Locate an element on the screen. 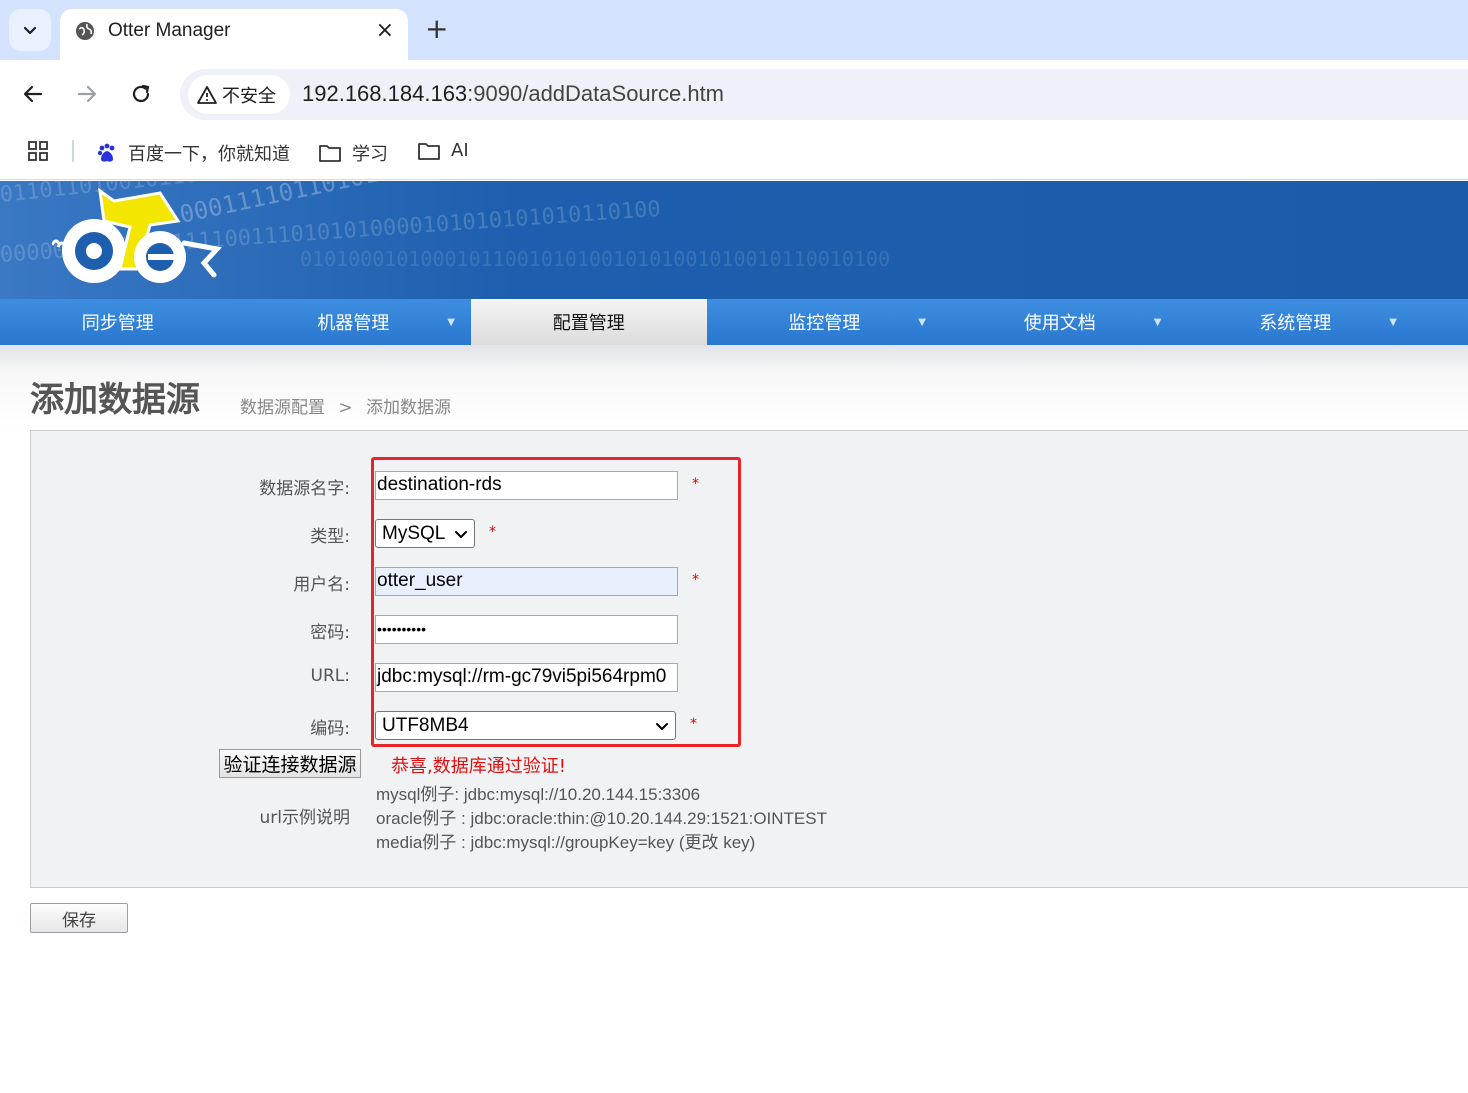  menu-sync: 同步管理 is located at coordinates (118, 322).